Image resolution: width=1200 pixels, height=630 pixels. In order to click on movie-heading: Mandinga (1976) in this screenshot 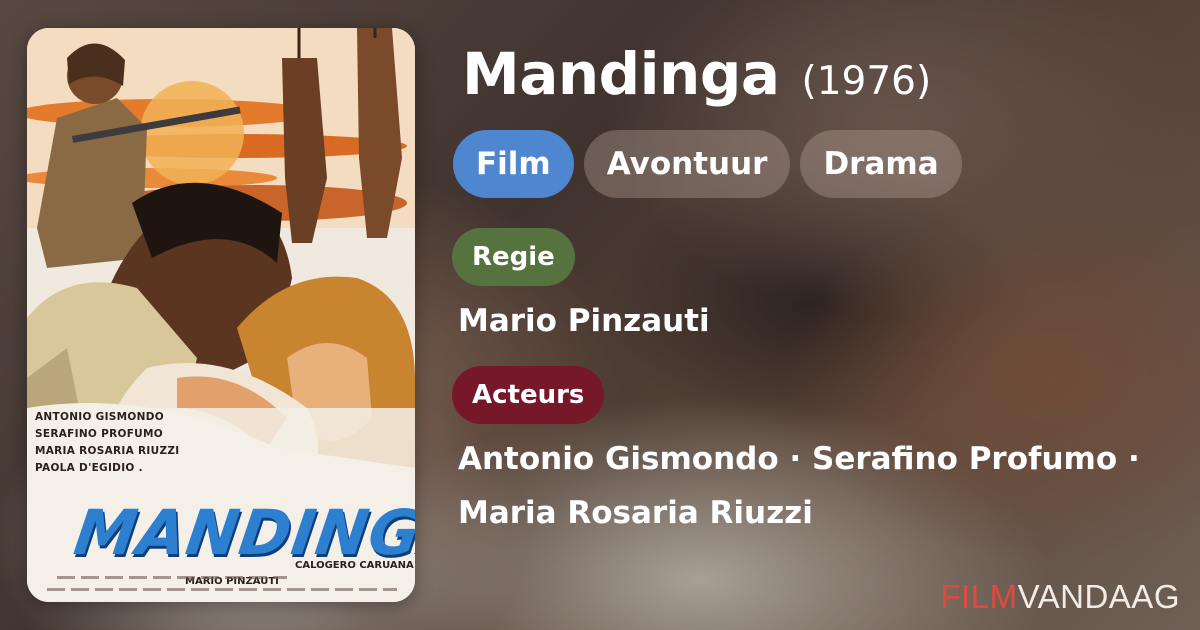, I will do `click(696, 76)`.